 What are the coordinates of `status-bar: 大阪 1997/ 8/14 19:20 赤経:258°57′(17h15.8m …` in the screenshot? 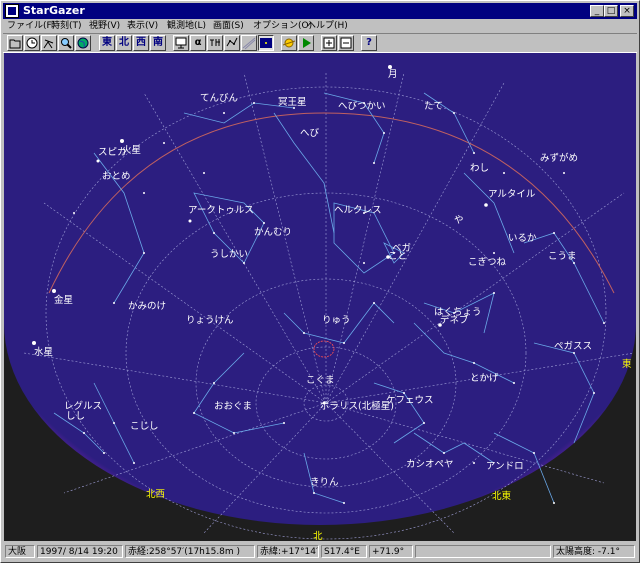 It's located at (320, 552).